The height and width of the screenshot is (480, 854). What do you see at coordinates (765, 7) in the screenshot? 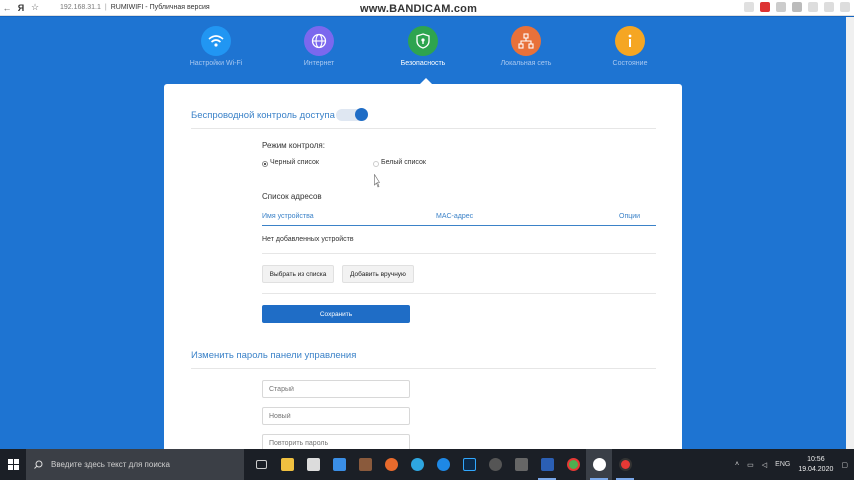
I see `protect-icon` at bounding box center [765, 7].